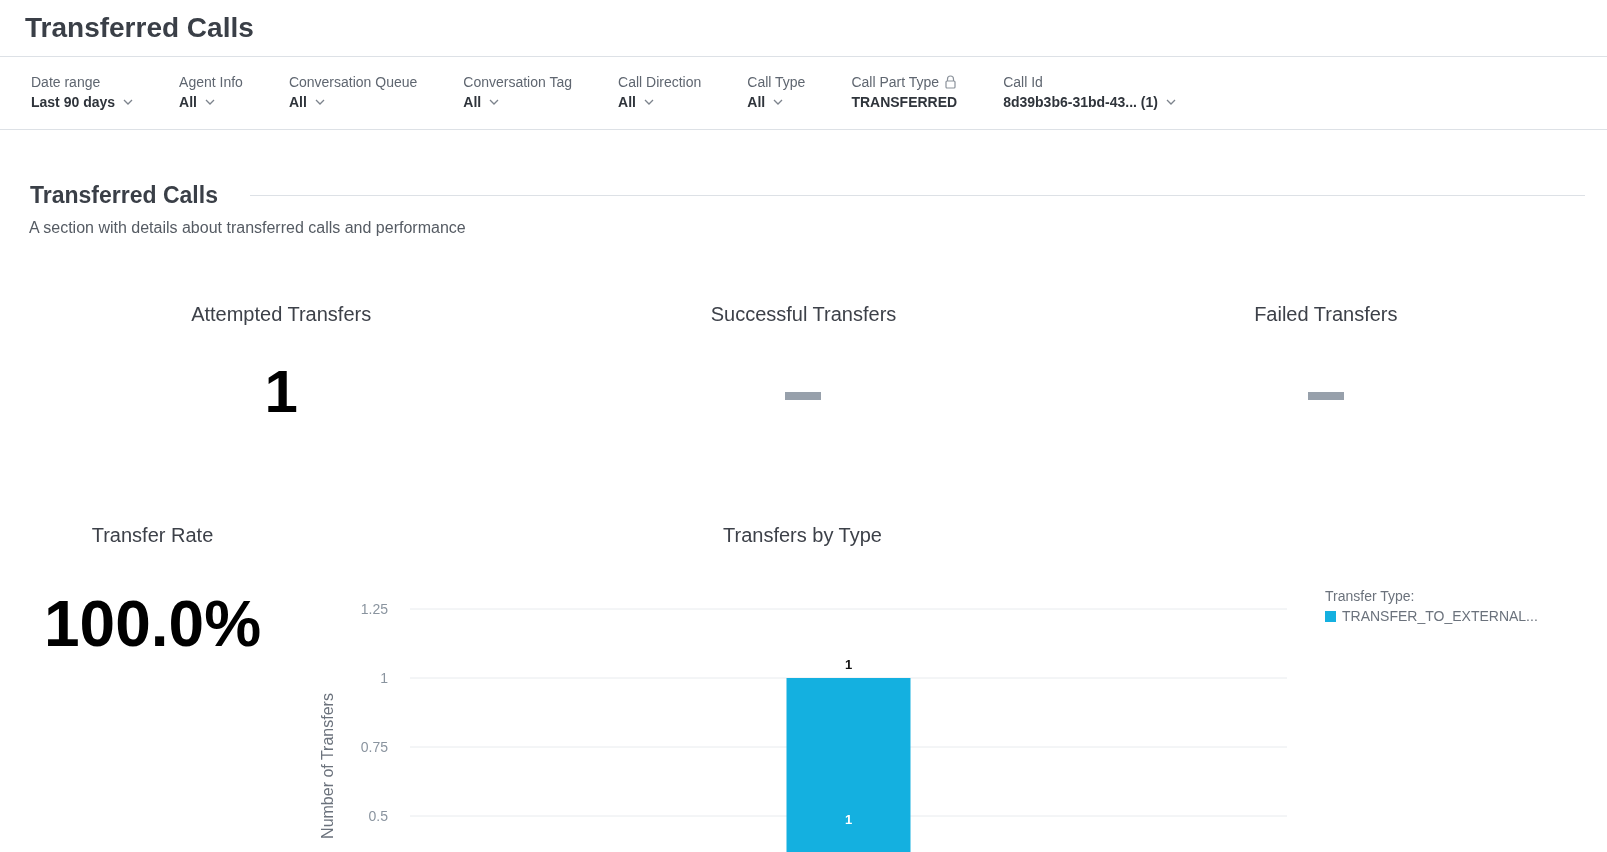 The height and width of the screenshot is (852, 1607). I want to click on kpi-value: 100.0%, so click(152, 624).